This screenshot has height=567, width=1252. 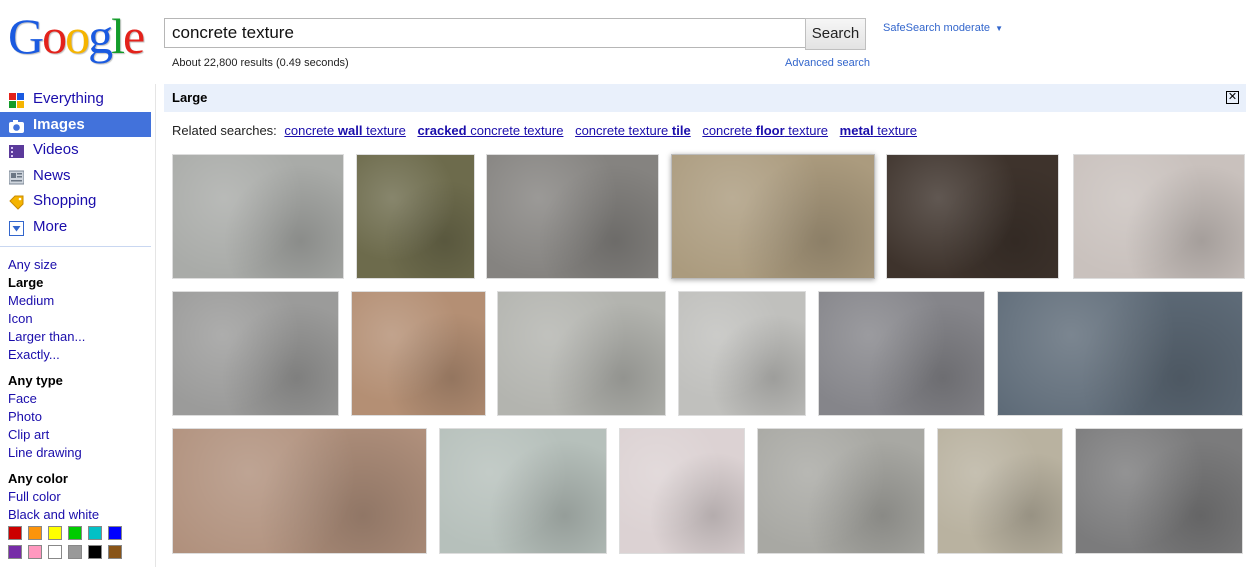 I want to click on nav-label: Everything, so click(x=68, y=98).